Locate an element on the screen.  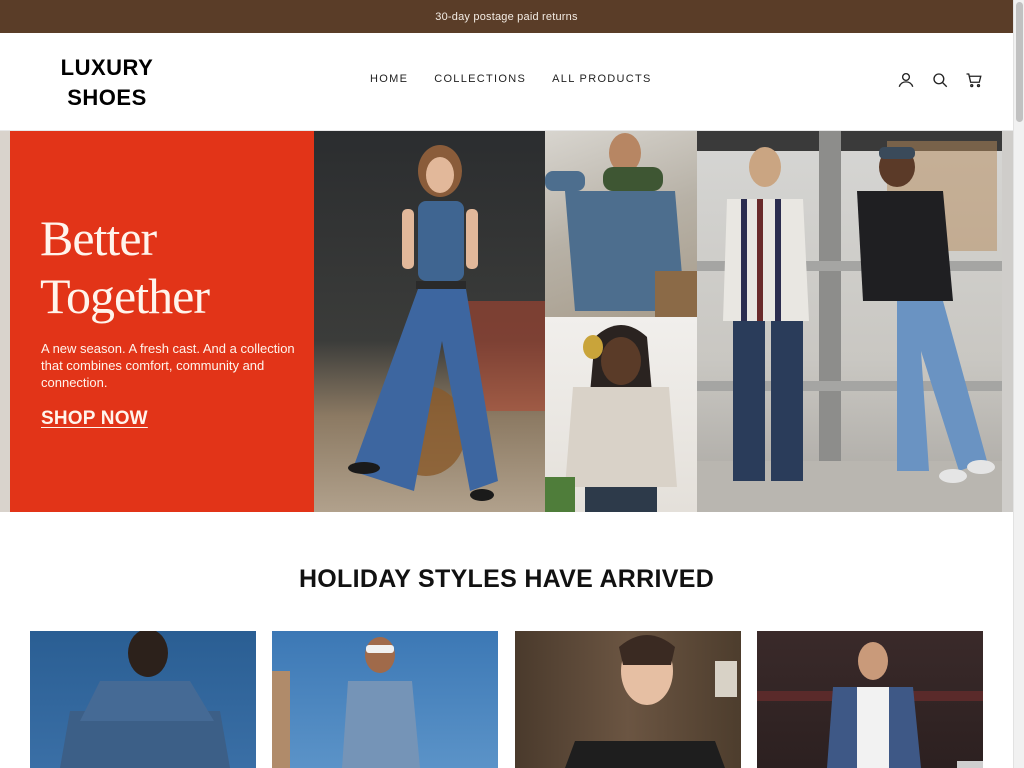
hero-photo-denim-woman is located at coordinates (429, 321).